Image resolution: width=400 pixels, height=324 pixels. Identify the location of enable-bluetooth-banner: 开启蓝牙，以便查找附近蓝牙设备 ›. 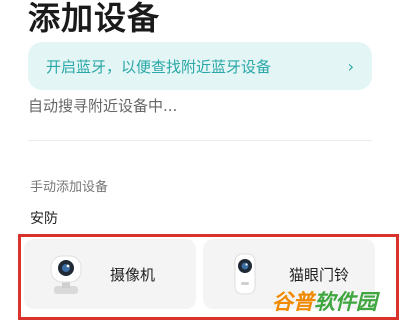
(200, 66).